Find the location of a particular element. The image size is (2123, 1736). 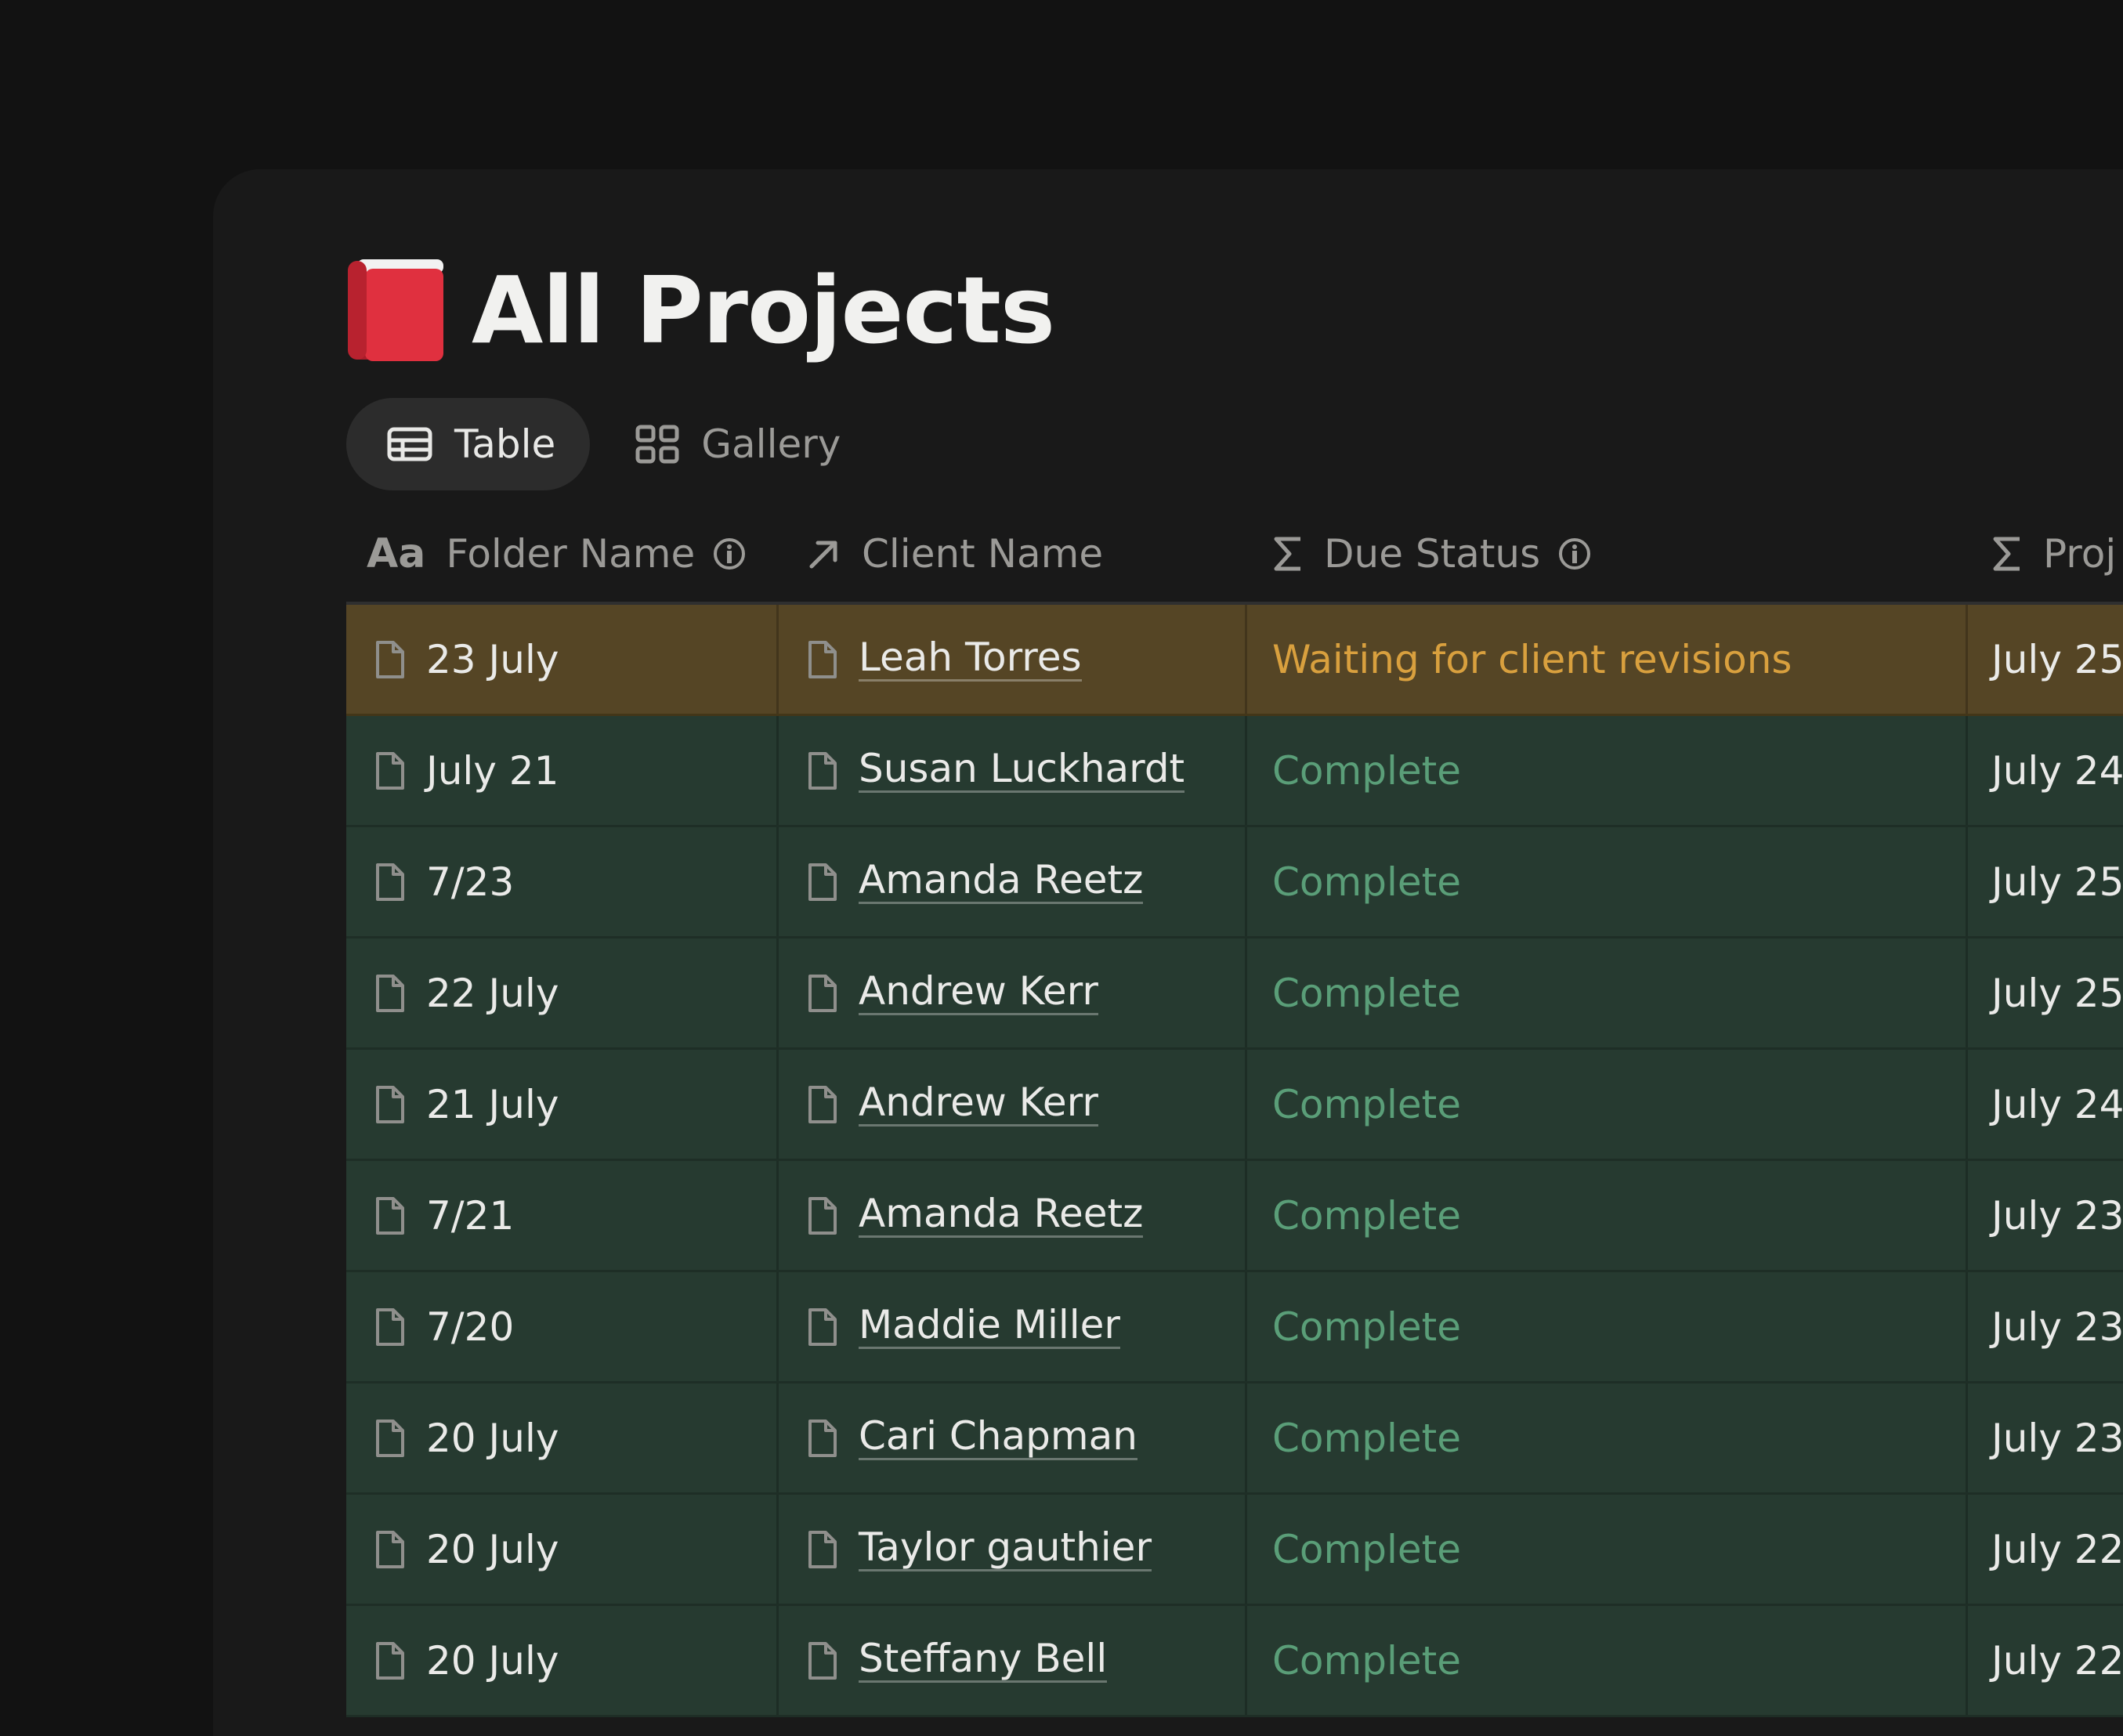

folder-name-cell: July 21 is located at coordinates (562, 770).